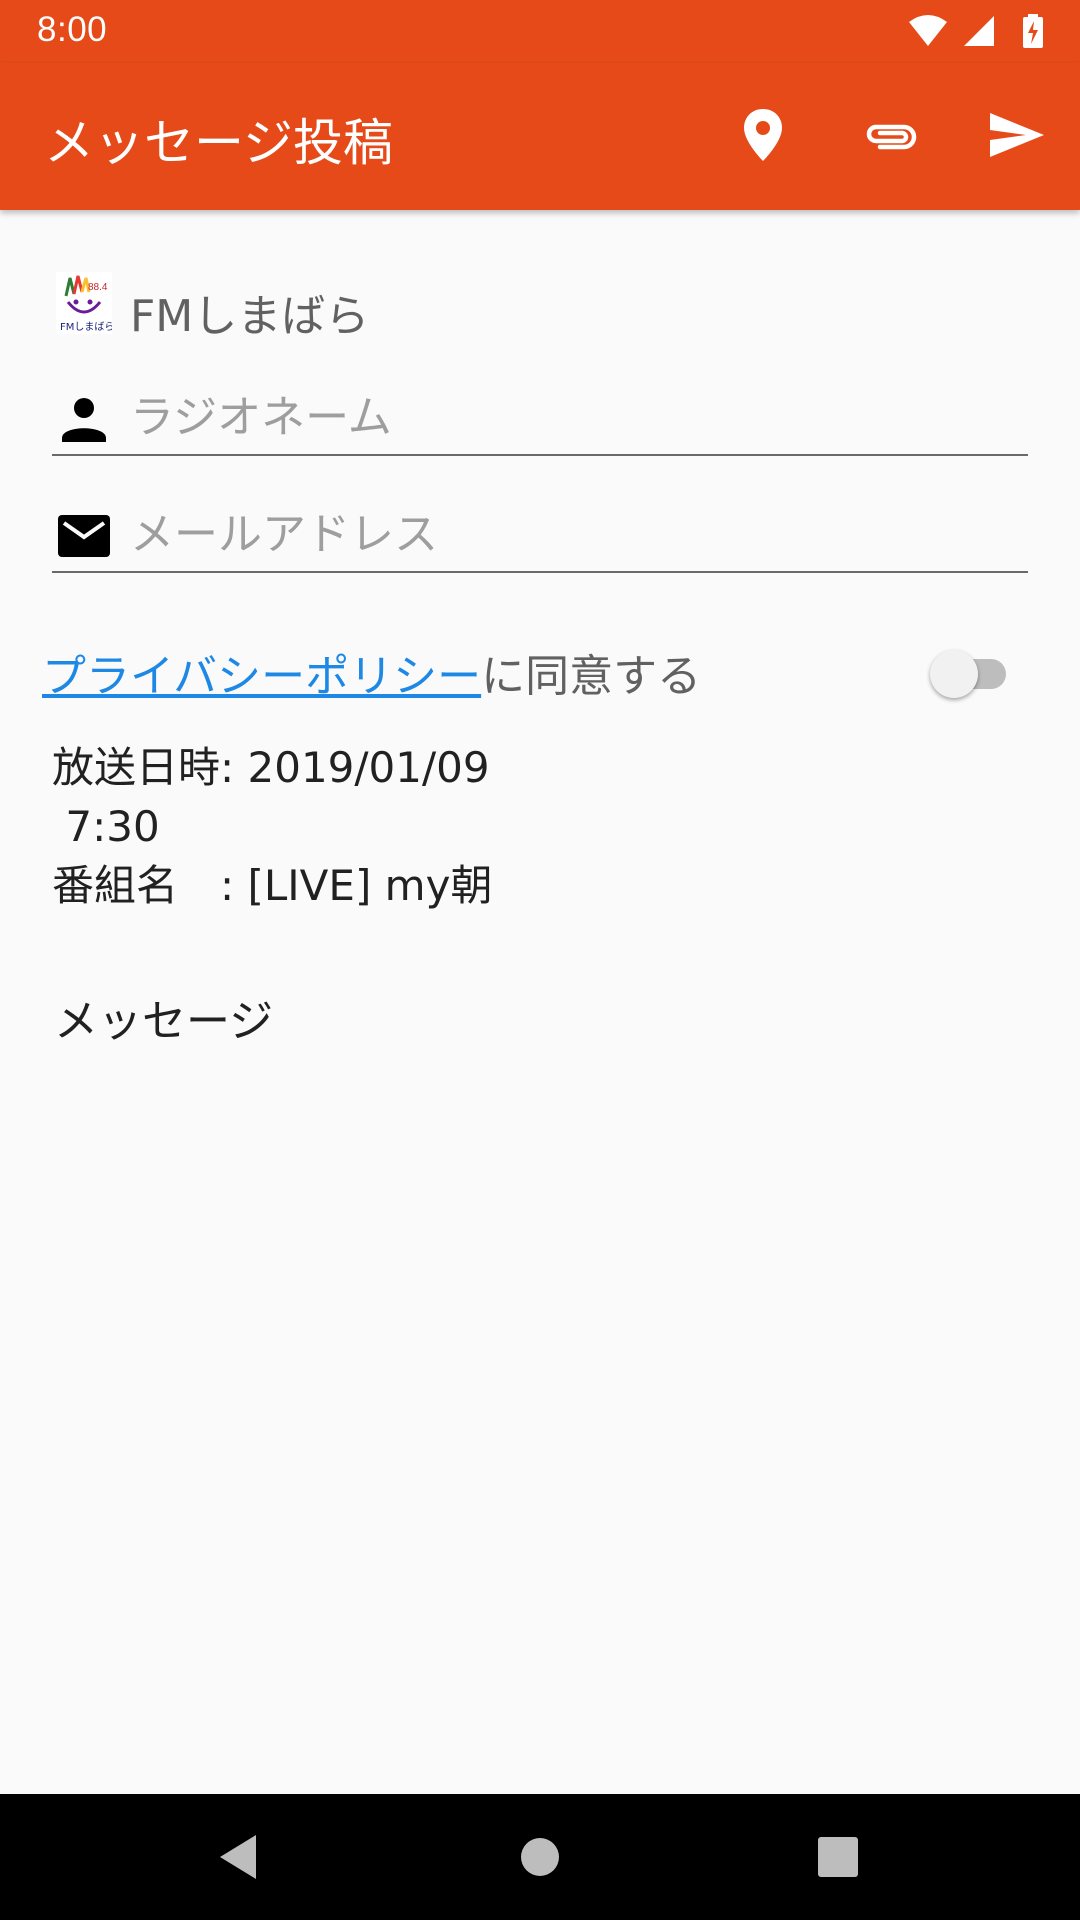 The width and height of the screenshot is (1080, 1920). Describe the element at coordinates (928, 30) in the screenshot. I see `wifi-icon` at that location.